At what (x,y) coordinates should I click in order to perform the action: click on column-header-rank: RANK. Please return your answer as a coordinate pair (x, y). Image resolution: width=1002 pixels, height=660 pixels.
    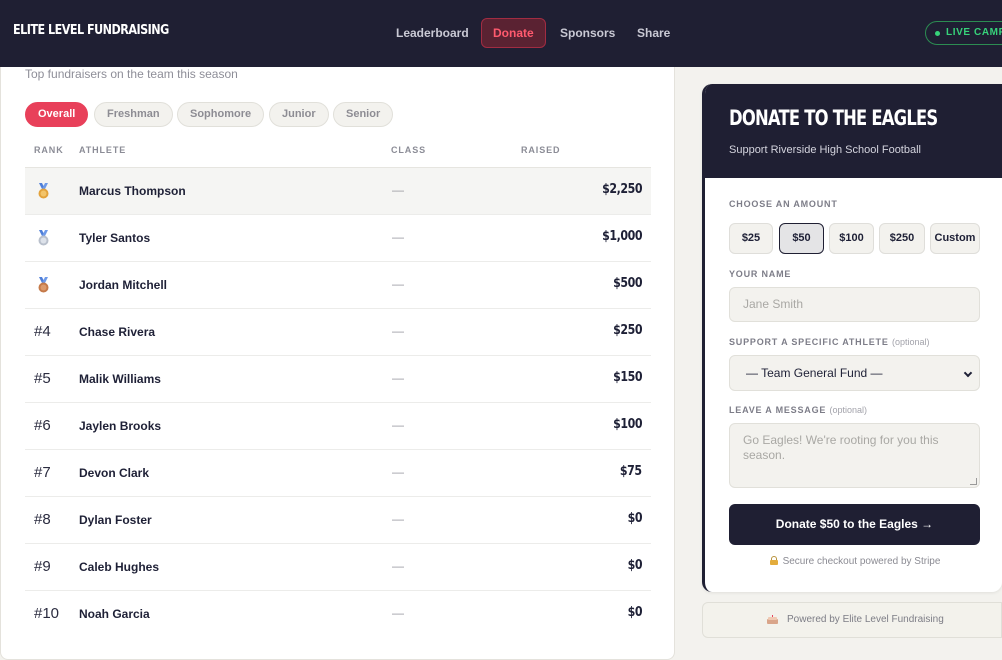
    Looking at the image, I should click on (49, 150).